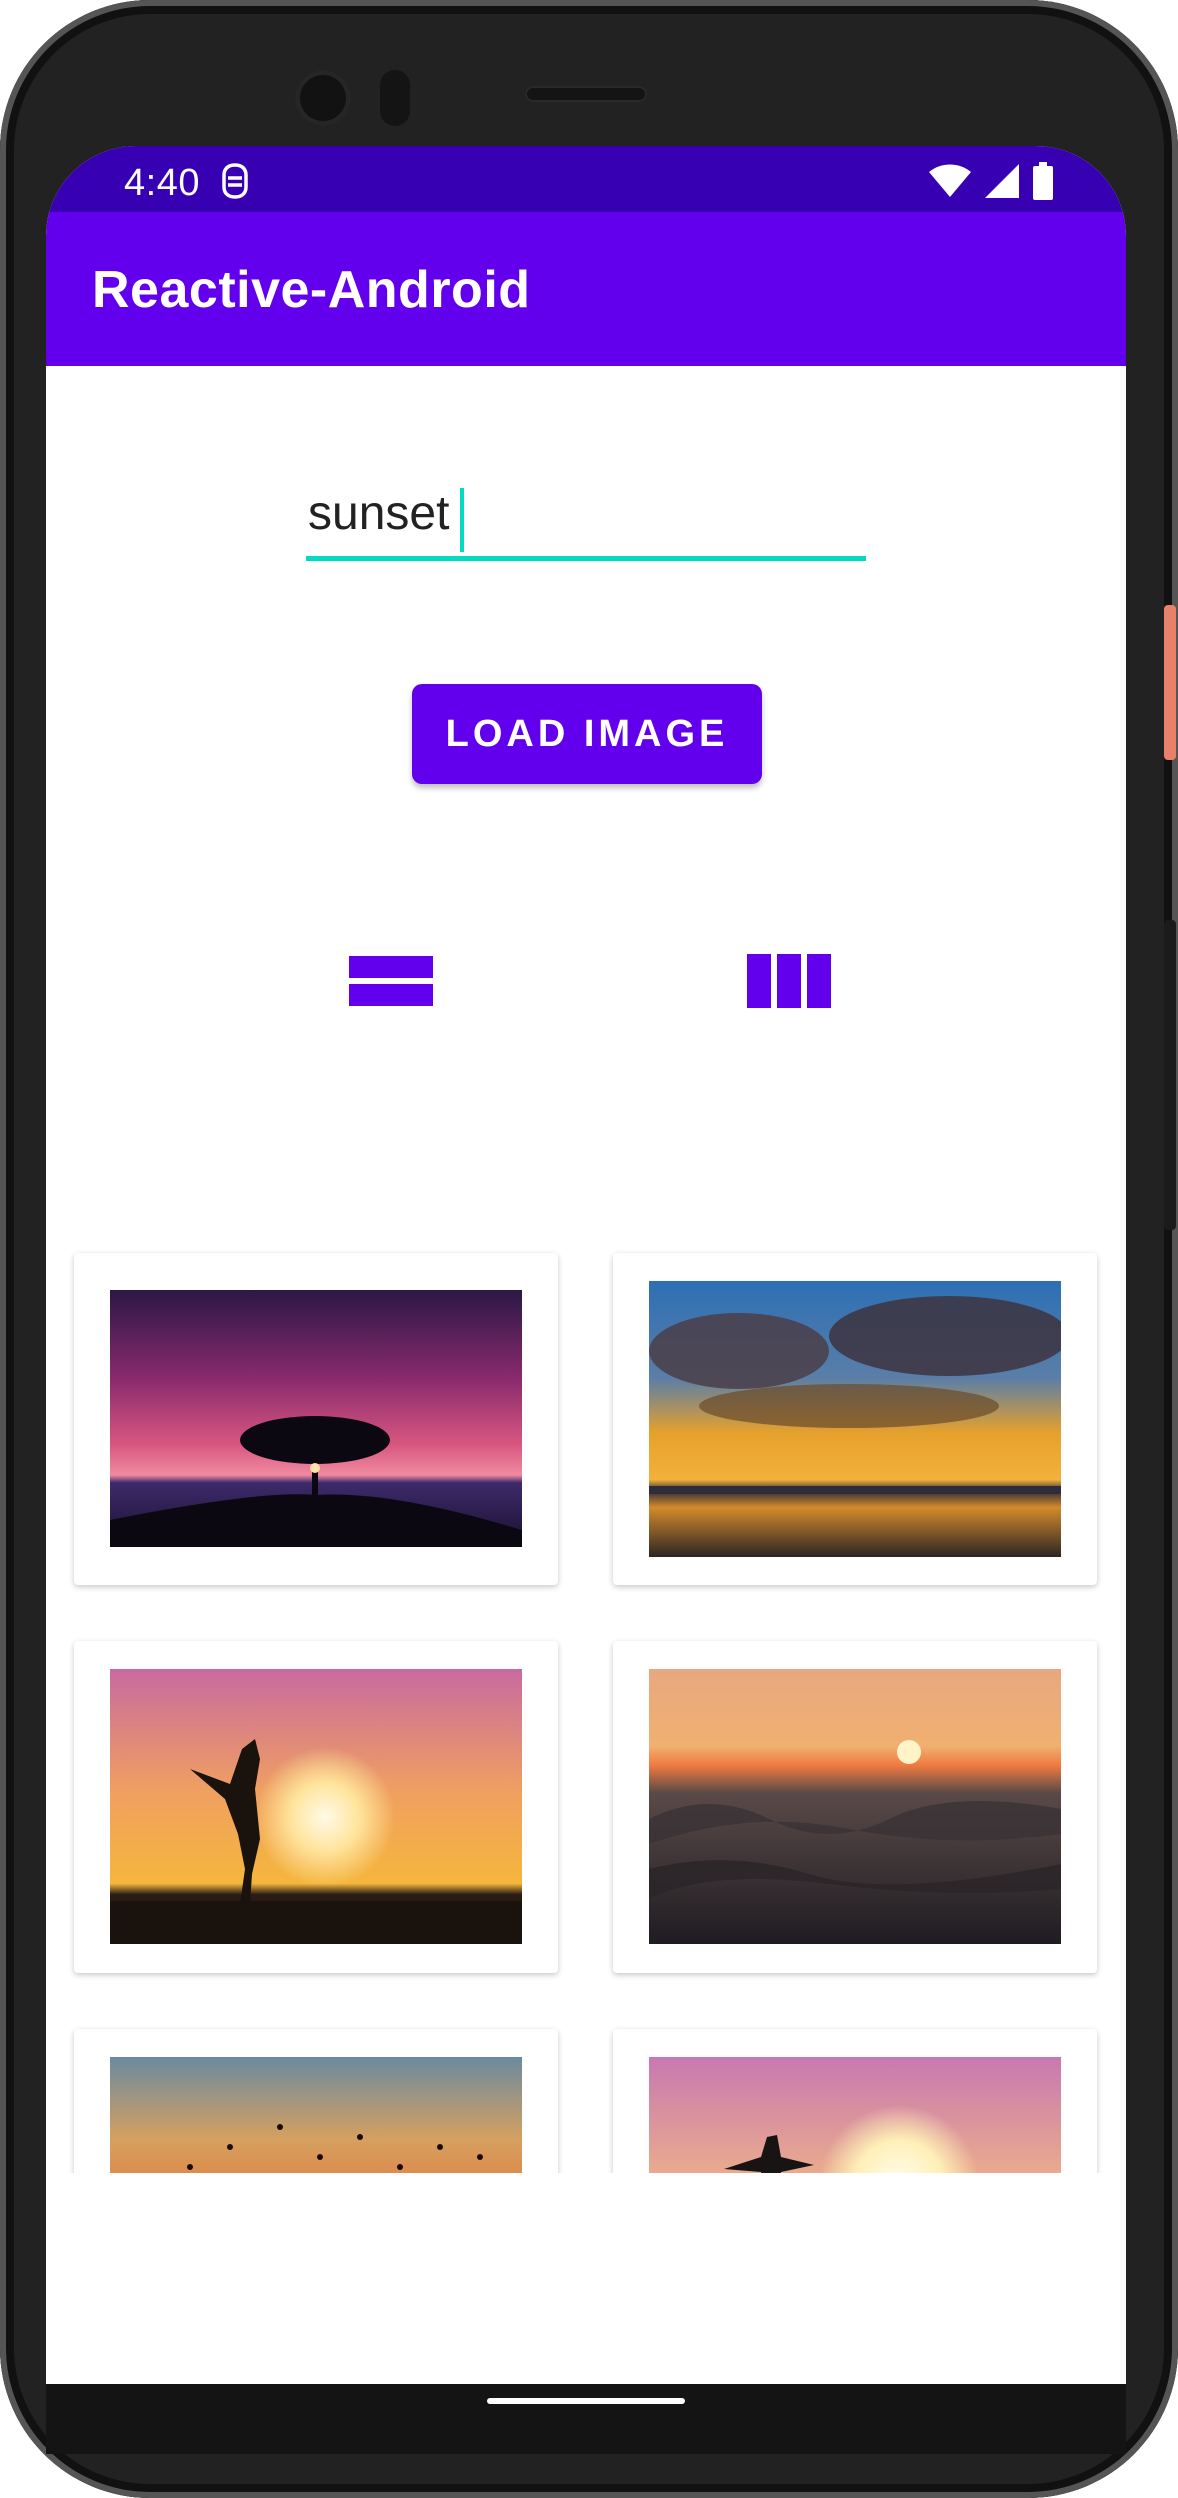 This screenshot has width=1178, height=2498. I want to click on sunset-tree-thumbnail, so click(316, 1418).